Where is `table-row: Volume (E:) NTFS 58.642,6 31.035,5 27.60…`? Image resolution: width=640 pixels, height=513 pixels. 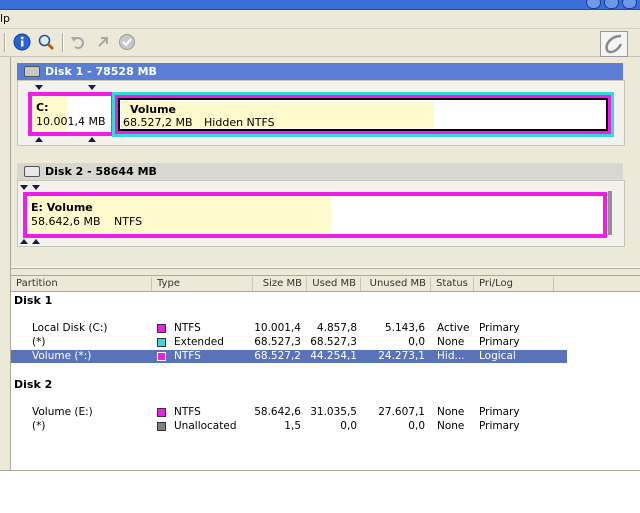
table-row: Volume (E:) NTFS 58.642,6 31.035,5 27.60… is located at coordinates (289, 412).